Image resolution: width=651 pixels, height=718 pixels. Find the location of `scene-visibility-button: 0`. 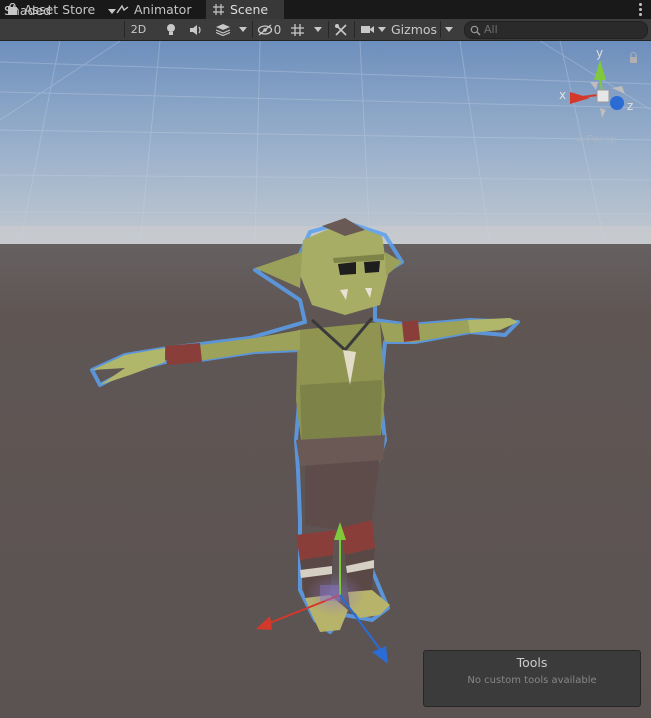

scene-visibility-button: 0 is located at coordinates (269, 29).